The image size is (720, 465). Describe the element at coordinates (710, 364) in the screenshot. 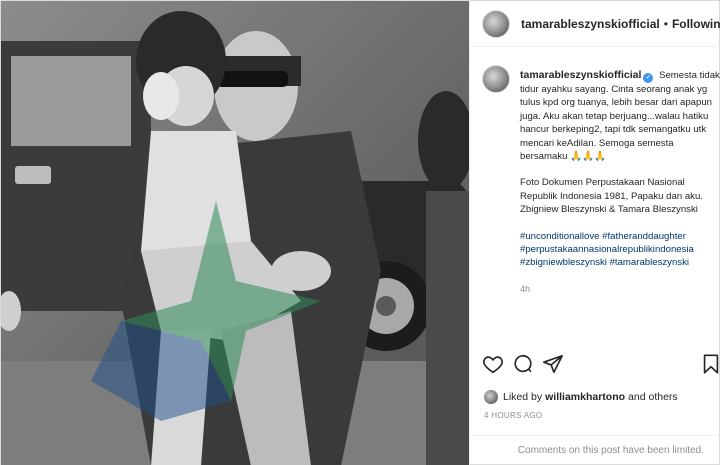

I see `bookmark-icon` at that location.